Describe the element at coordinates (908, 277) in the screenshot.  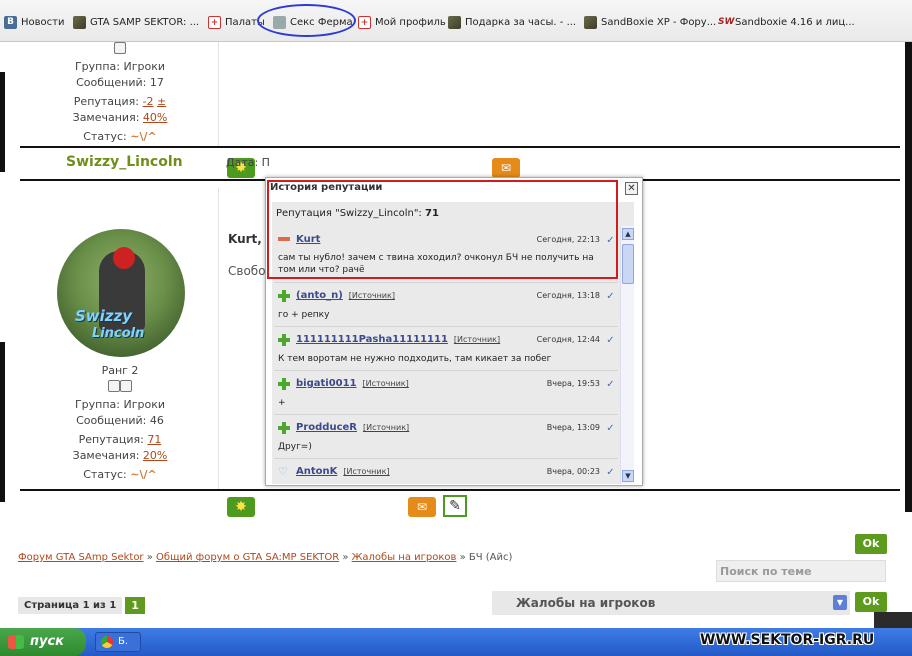
I see `right-edge-decoration` at that location.